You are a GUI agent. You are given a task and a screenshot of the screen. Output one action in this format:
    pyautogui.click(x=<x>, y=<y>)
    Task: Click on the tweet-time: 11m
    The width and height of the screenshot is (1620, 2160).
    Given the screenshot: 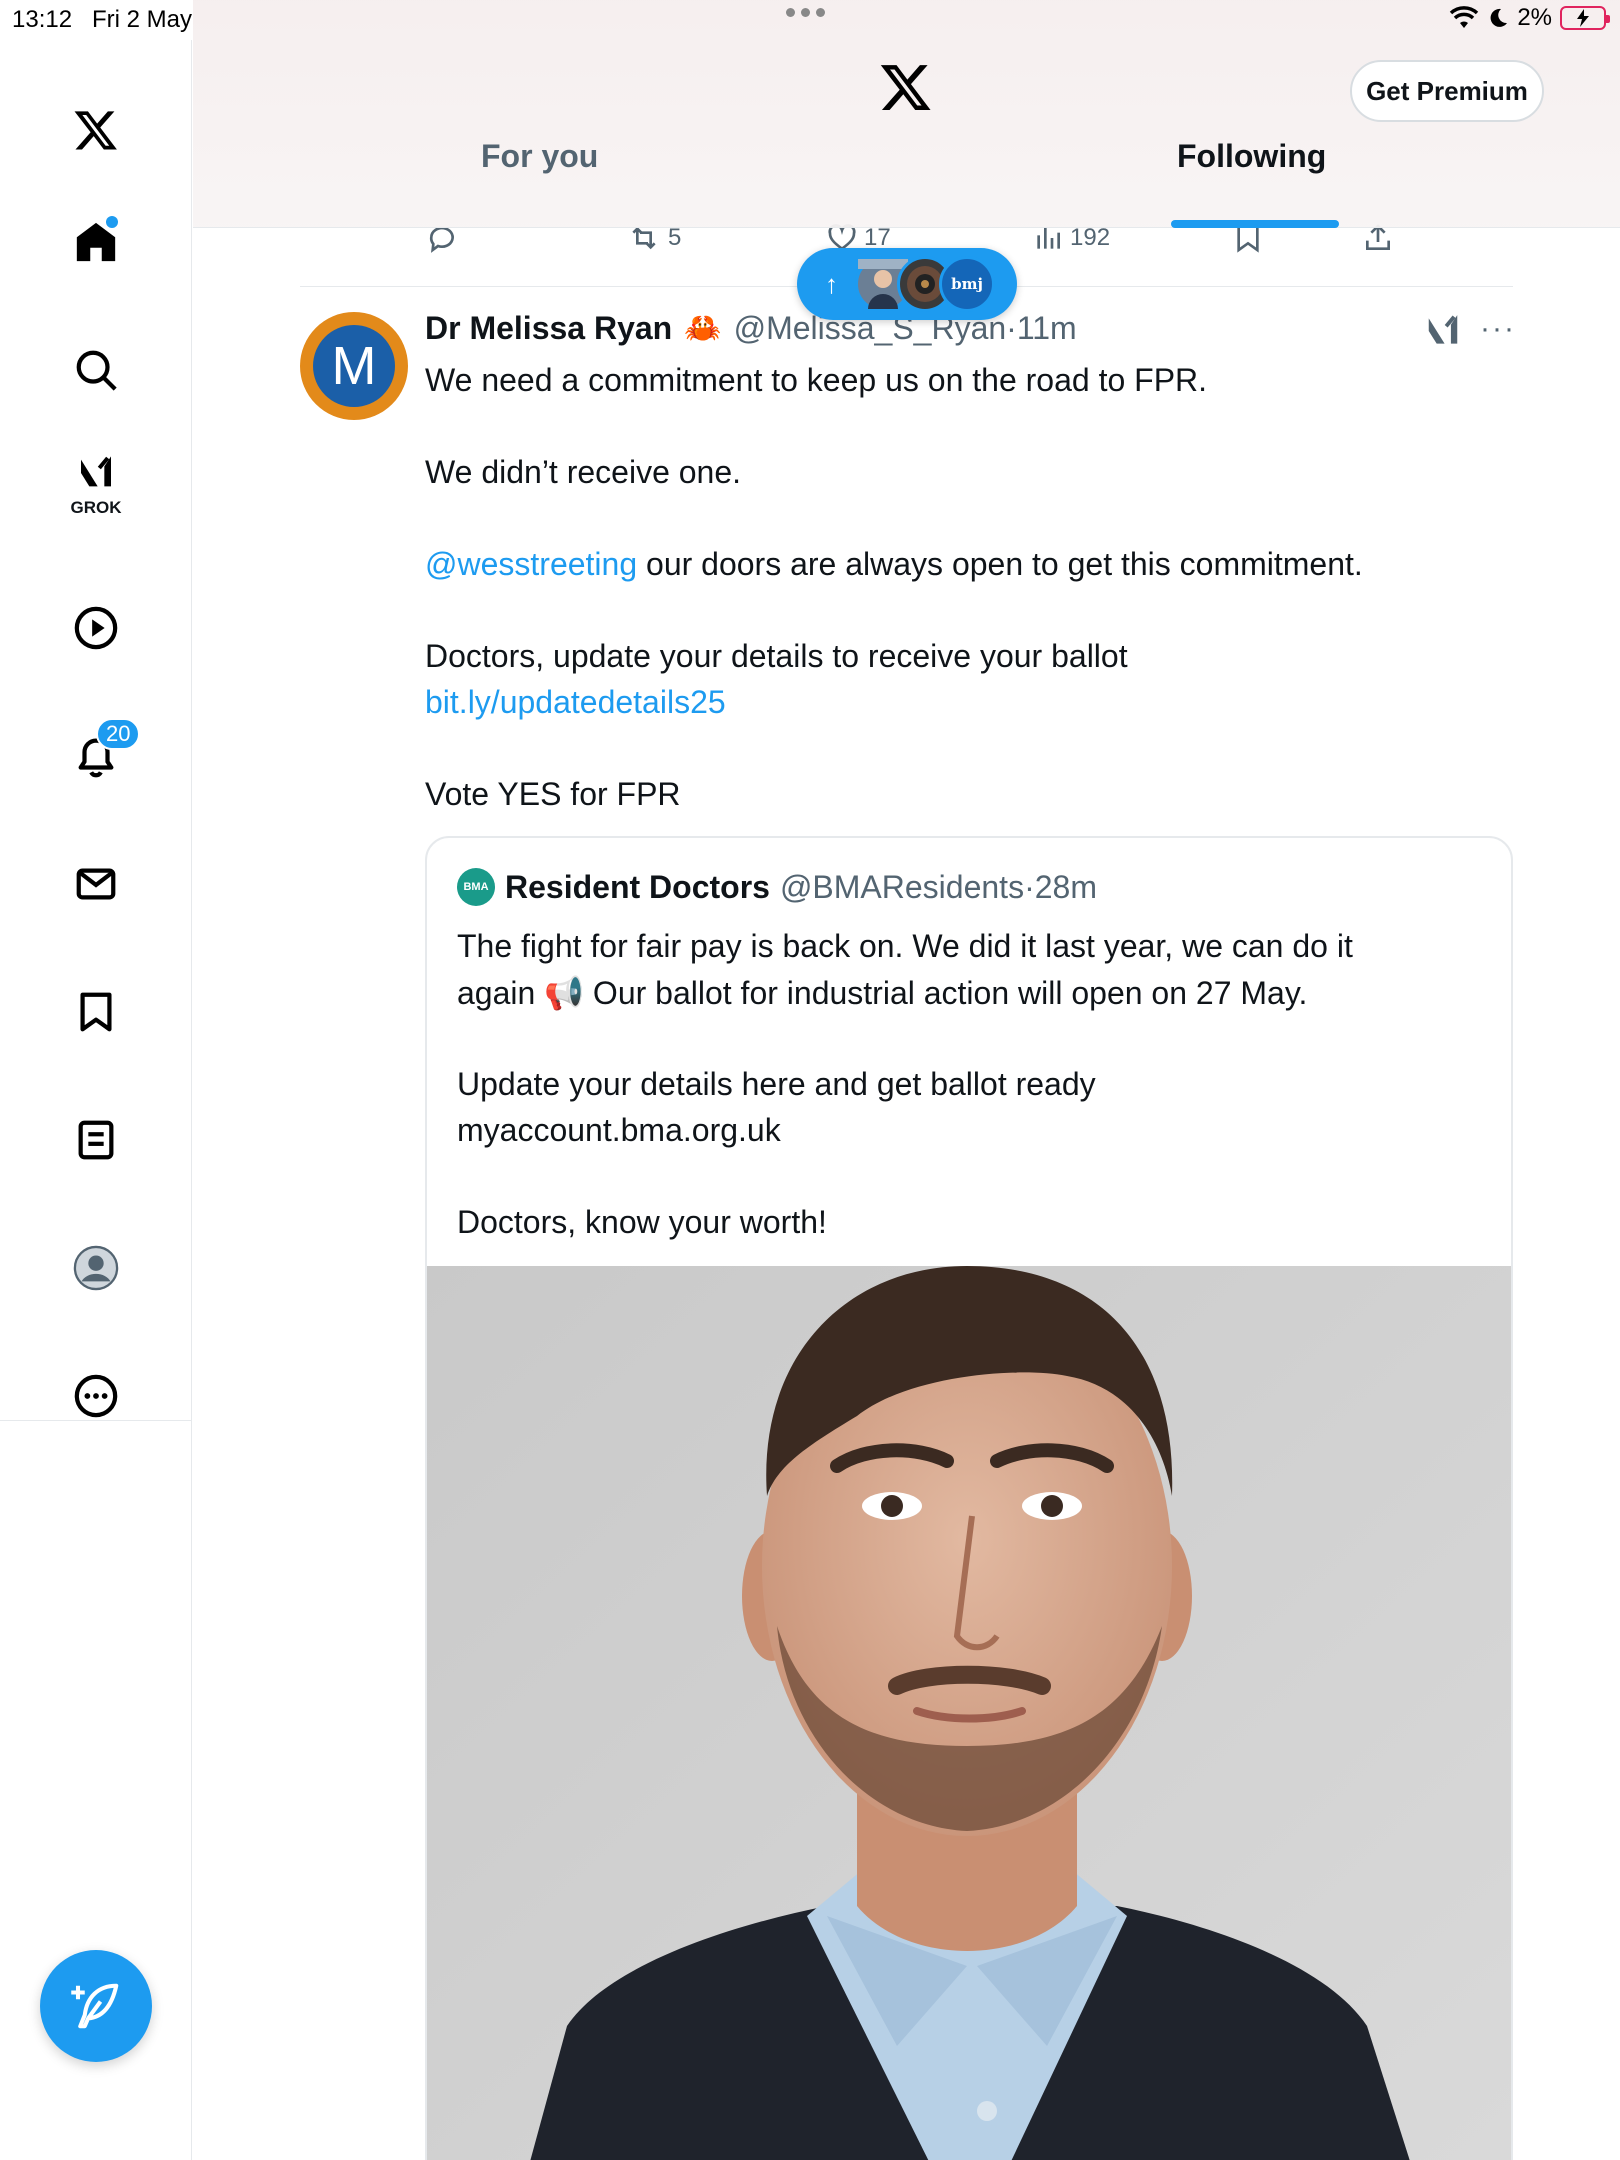 What is the action you would take?
    pyautogui.click(x=1047, y=328)
    